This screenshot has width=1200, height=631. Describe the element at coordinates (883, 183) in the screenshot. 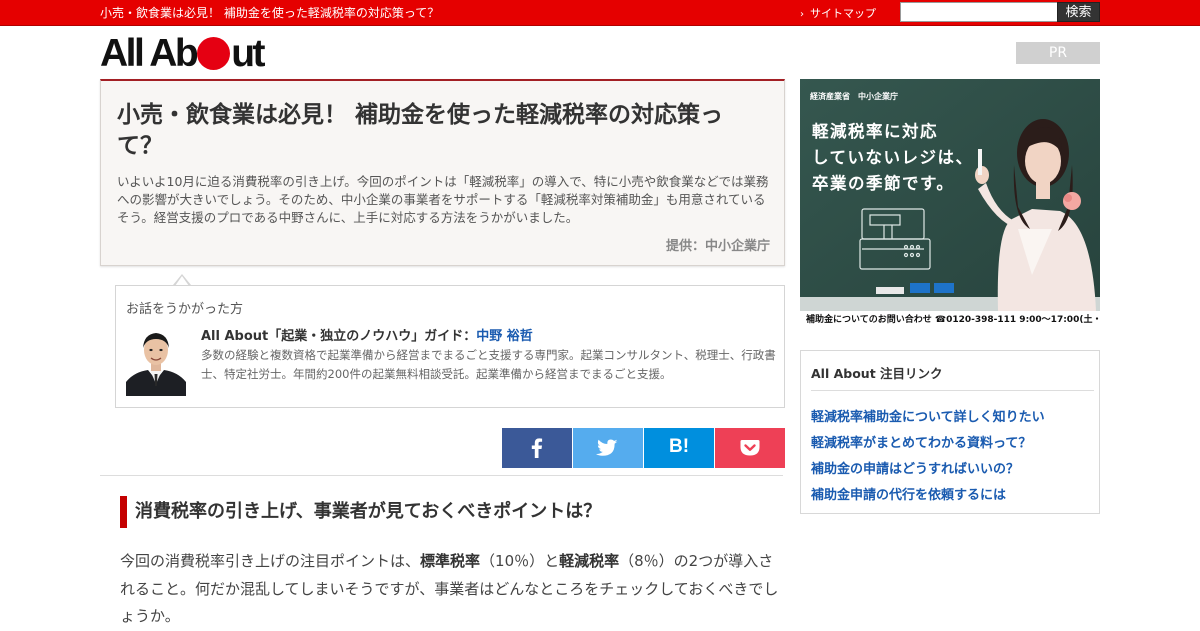

I see `ad-copy-line-3: 卒業の季節です。` at that location.